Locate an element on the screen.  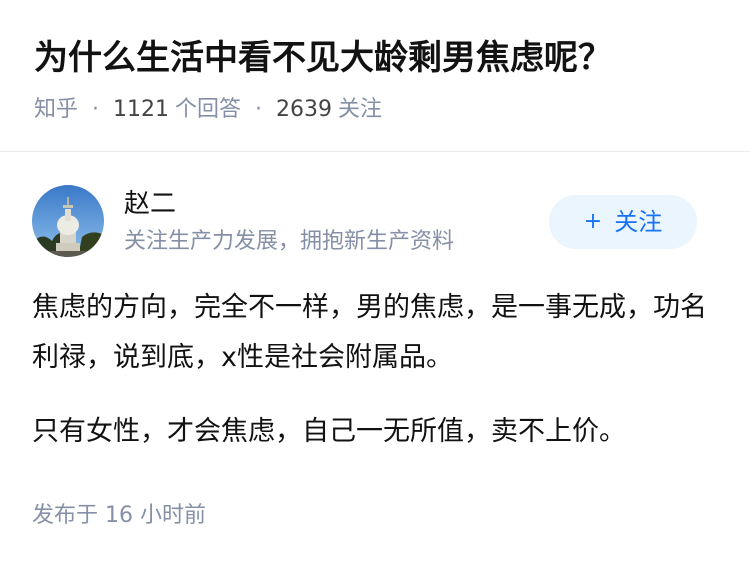
answers-label: 个回答 is located at coordinates (208, 110).